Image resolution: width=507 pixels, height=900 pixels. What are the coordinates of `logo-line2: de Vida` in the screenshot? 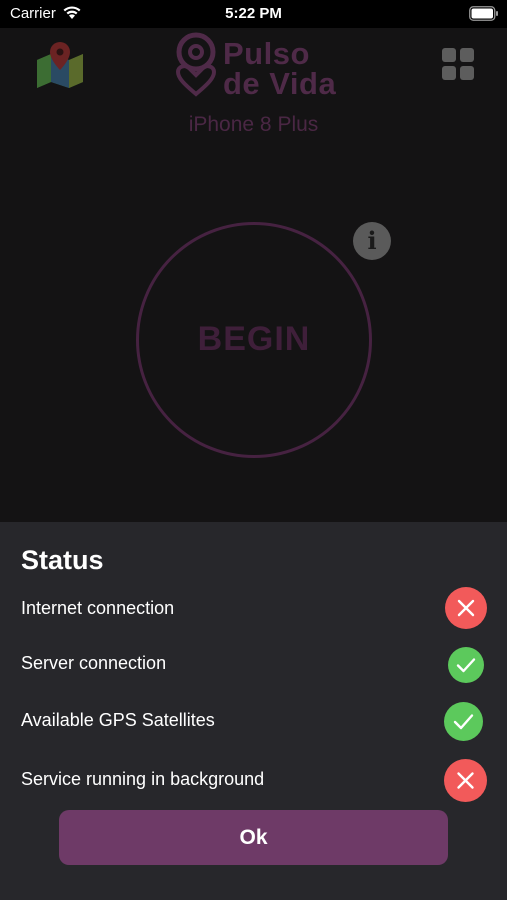 It's located at (280, 83).